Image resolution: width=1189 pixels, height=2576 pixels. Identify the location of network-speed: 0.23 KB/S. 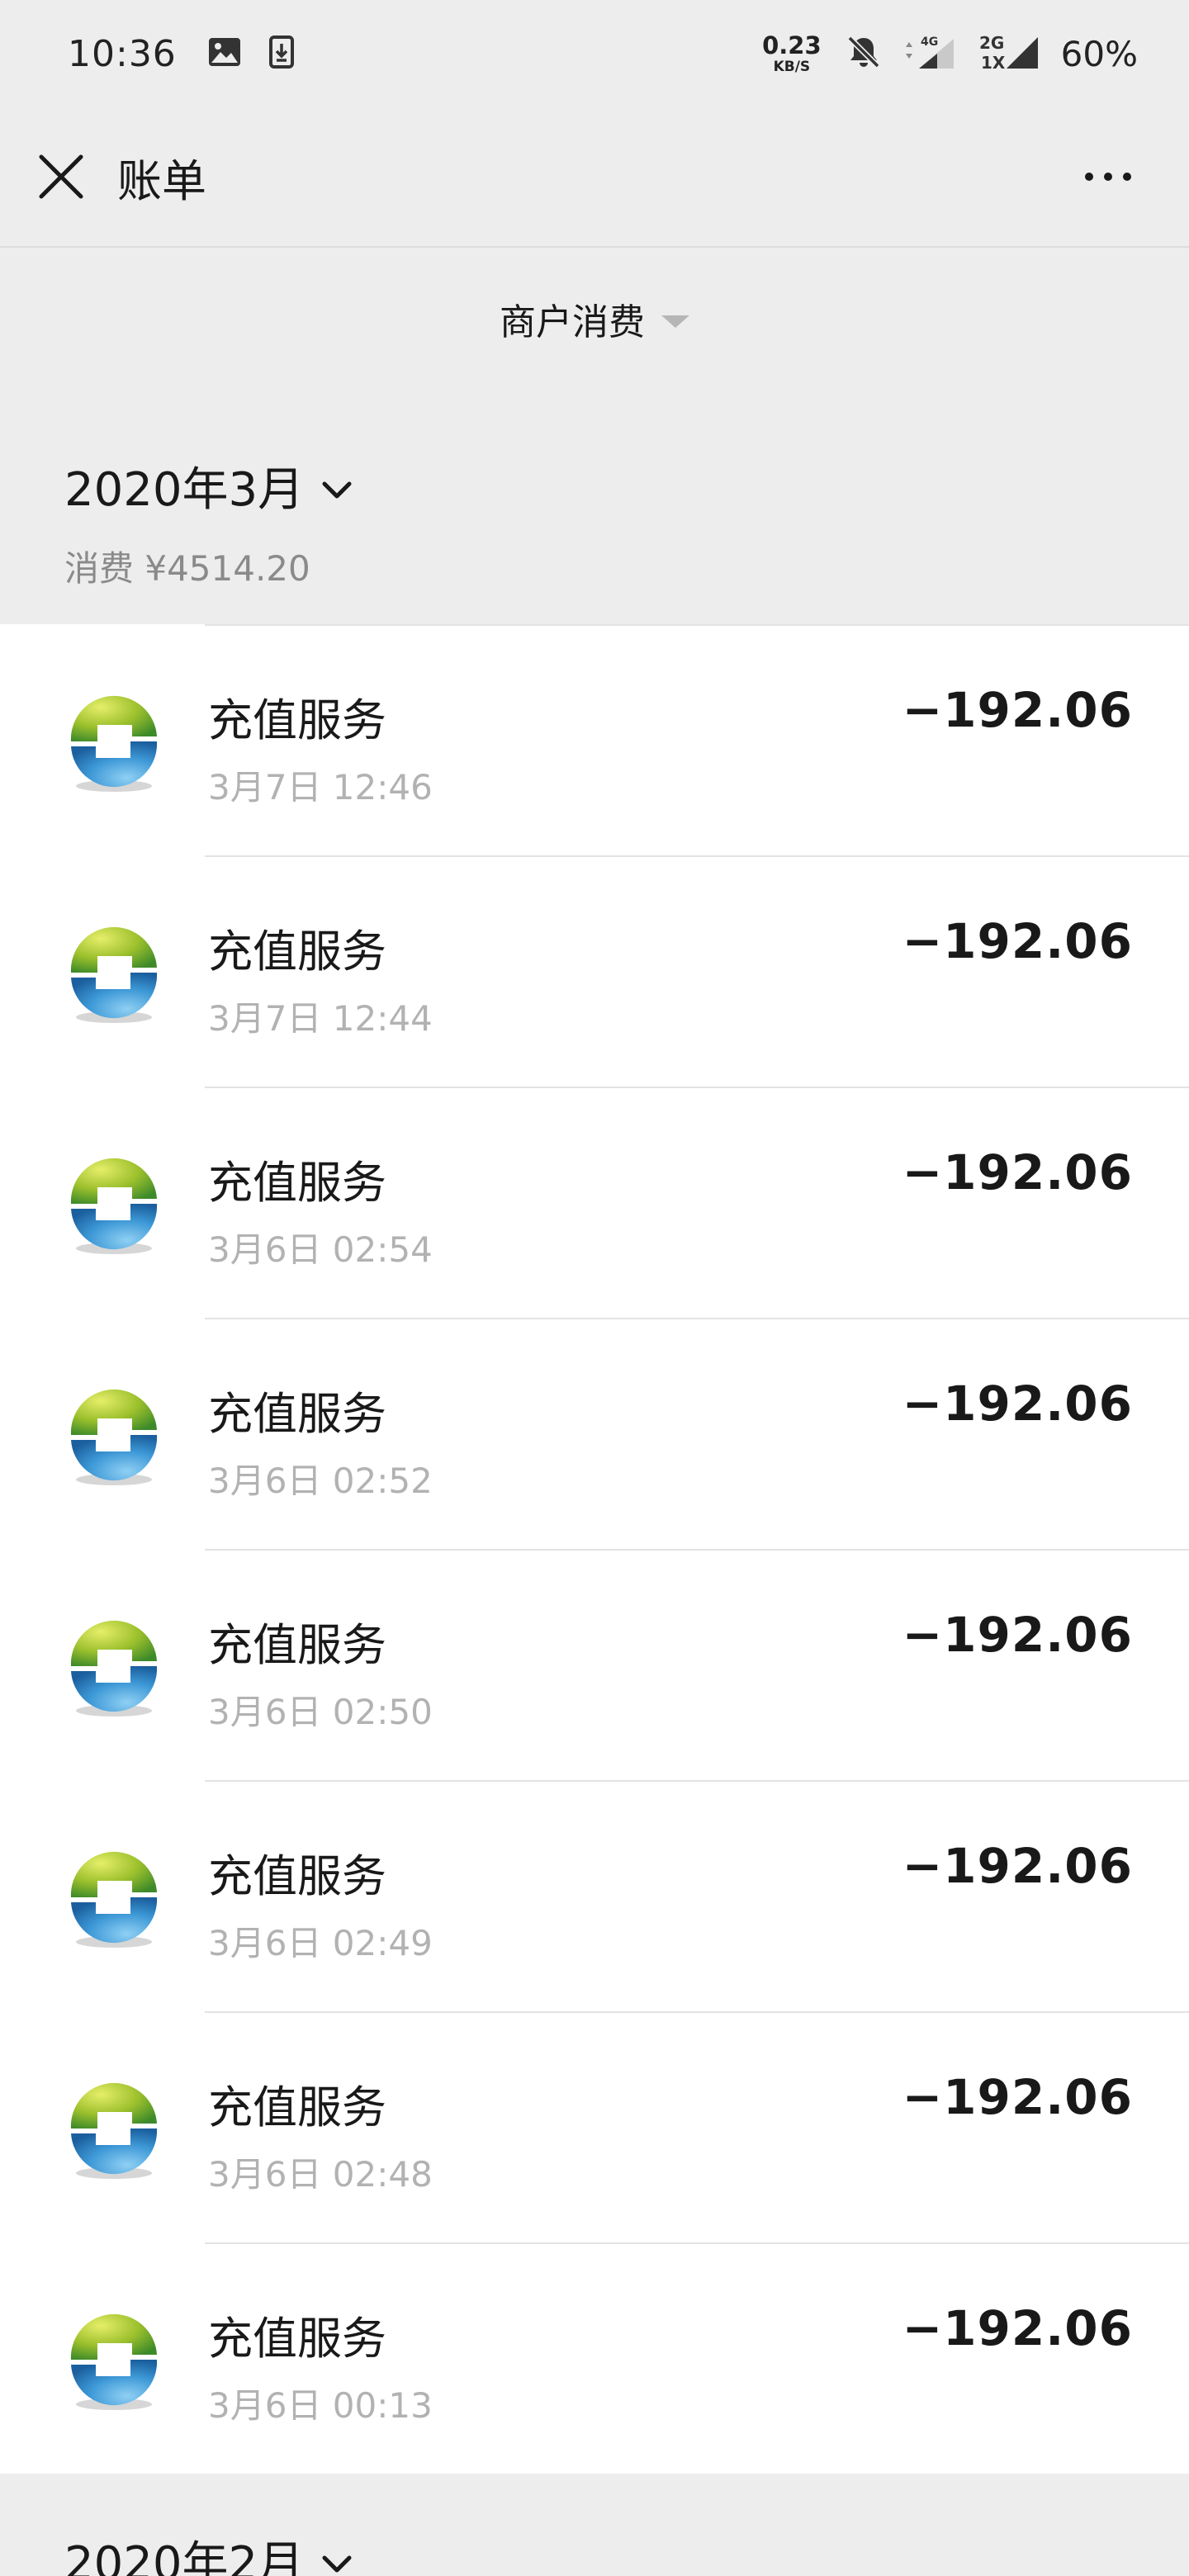
(792, 53).